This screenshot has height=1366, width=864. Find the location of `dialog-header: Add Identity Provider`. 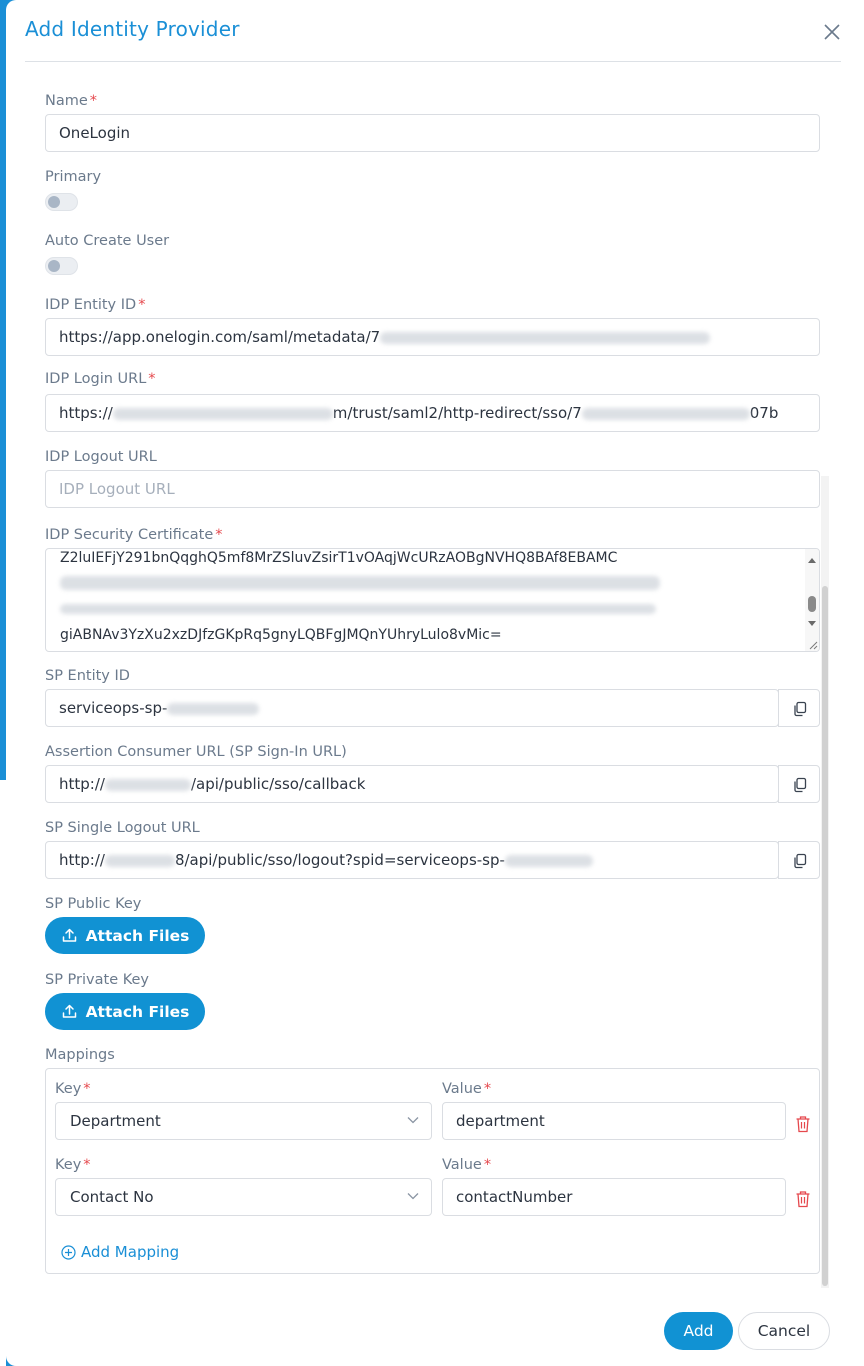

dialog-header: Add Identity Provider is located at coordinates (433, 31).